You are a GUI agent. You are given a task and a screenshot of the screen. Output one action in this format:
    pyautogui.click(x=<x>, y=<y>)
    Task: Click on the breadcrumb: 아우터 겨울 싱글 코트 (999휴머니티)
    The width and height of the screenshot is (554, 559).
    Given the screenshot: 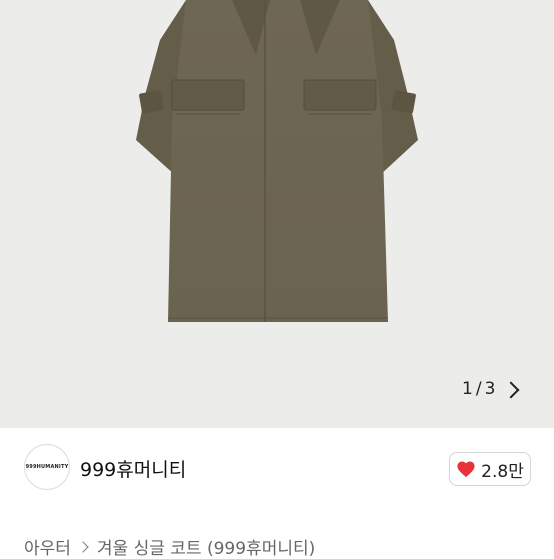 What is the action you would take?
    pyautogui.click(x=169, y=546)
    